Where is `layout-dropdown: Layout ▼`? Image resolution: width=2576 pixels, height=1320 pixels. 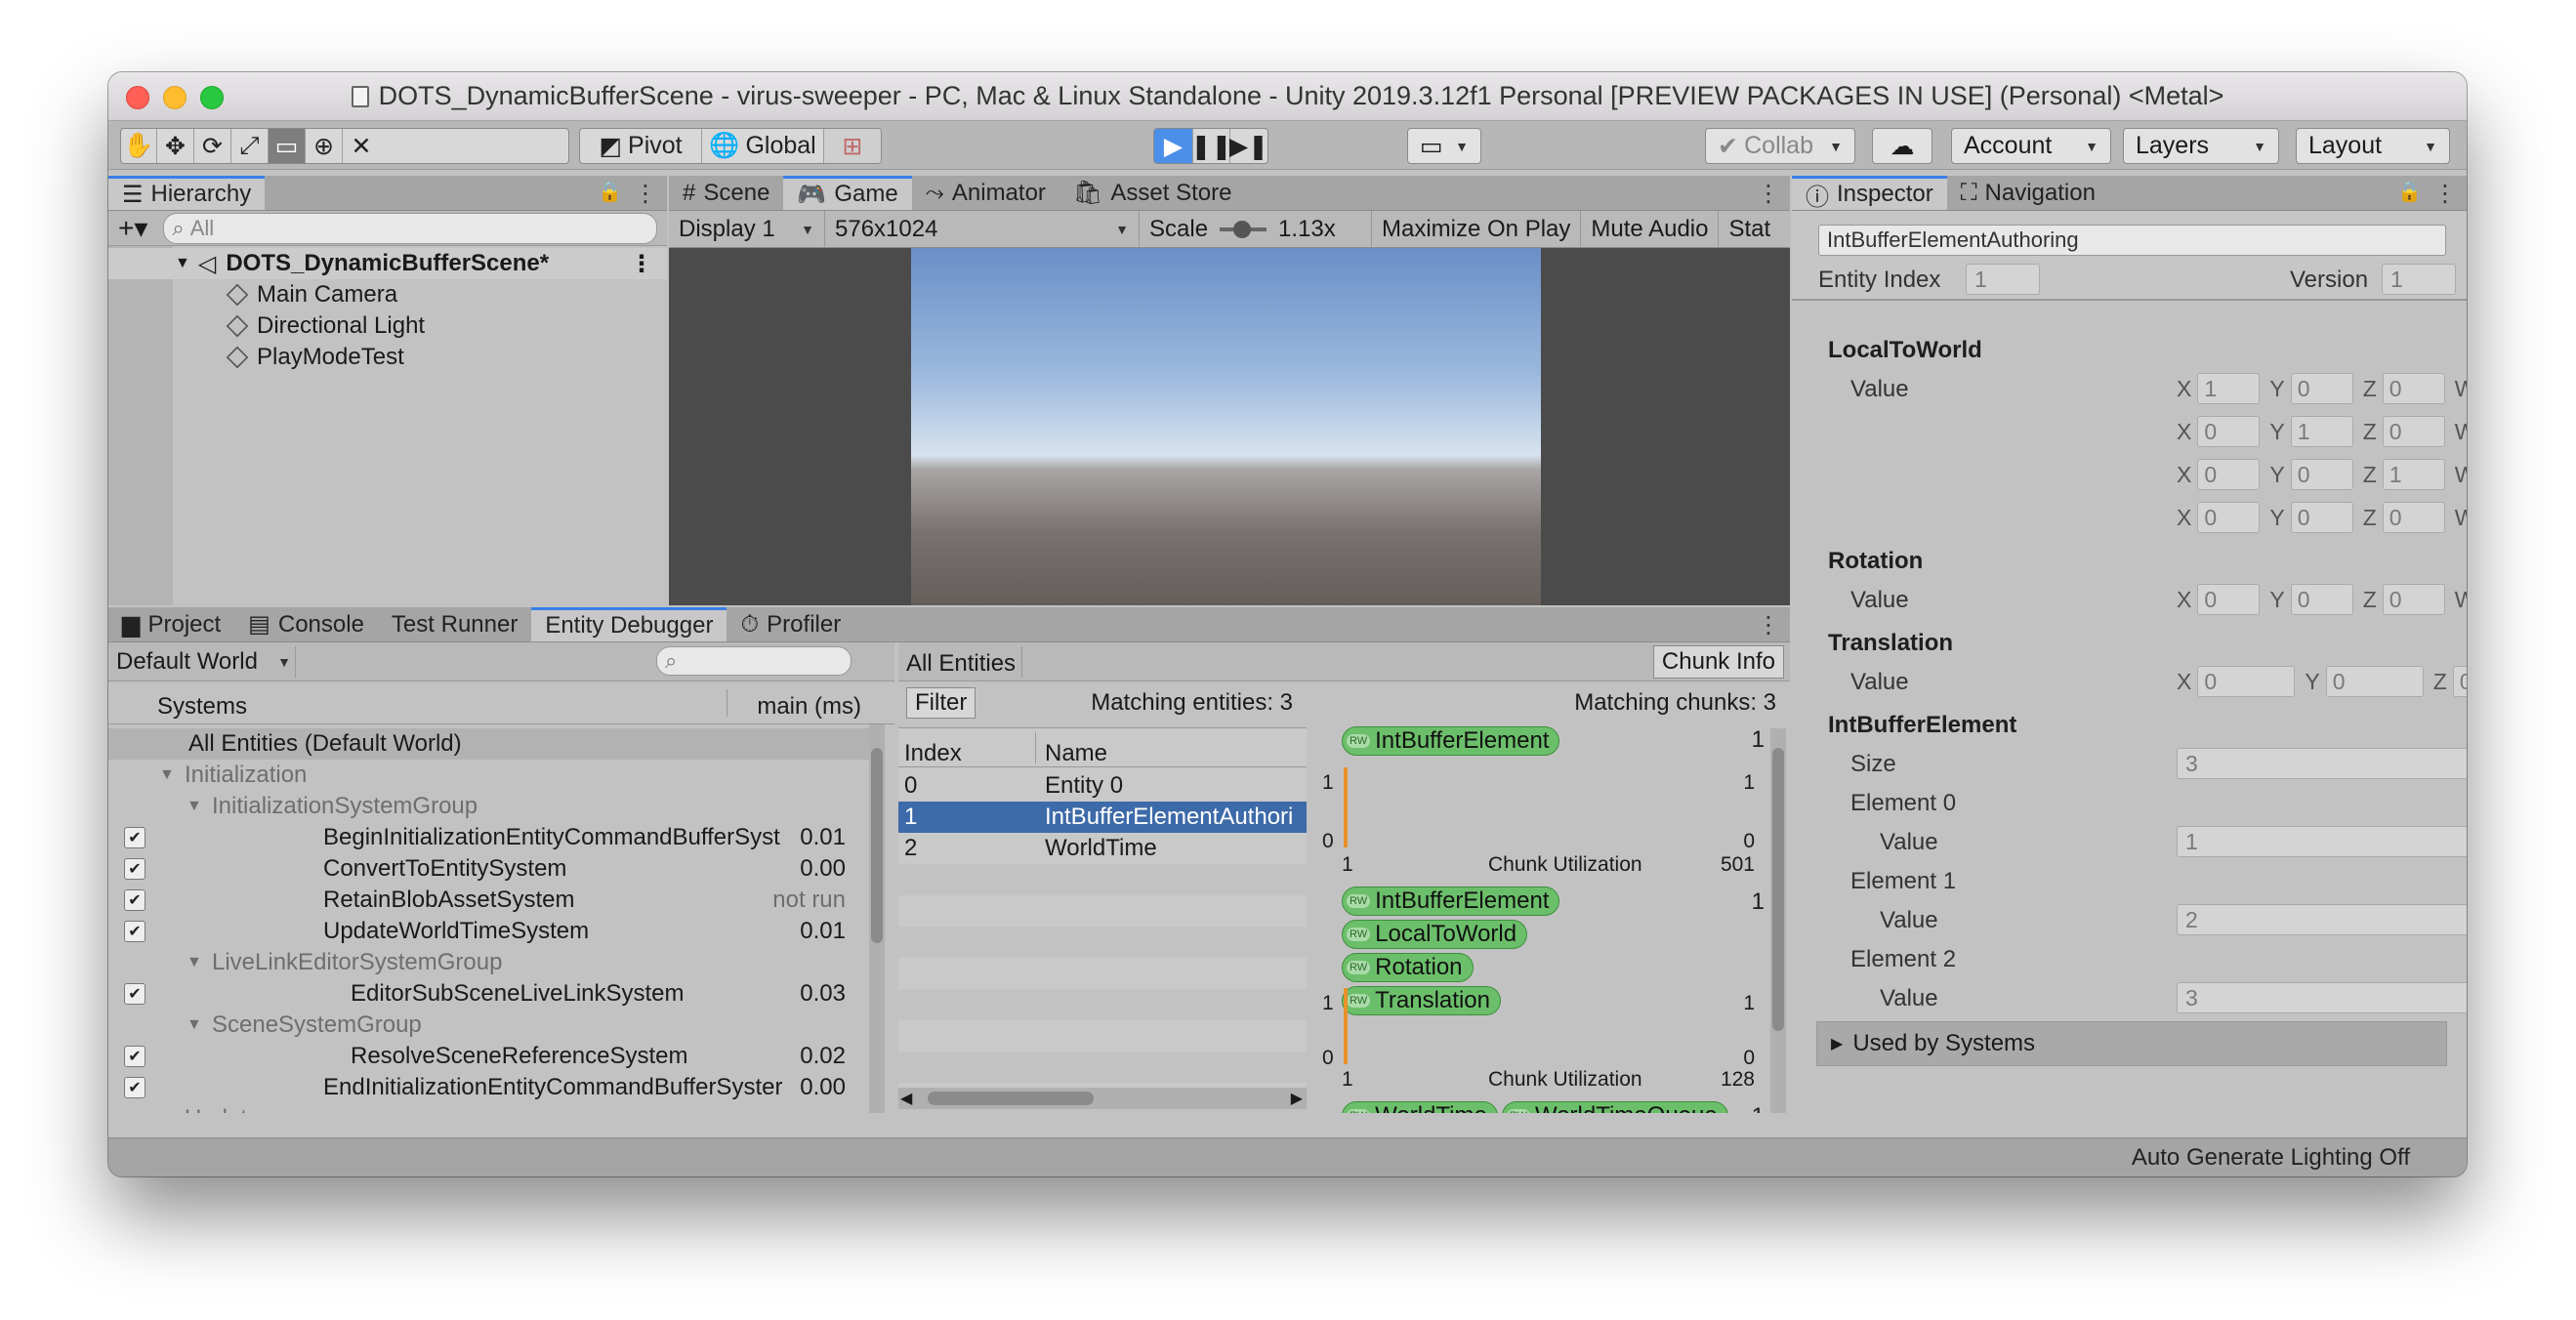
layout-dropdown: Layout ▼ is located at coordinates (2373, 146).